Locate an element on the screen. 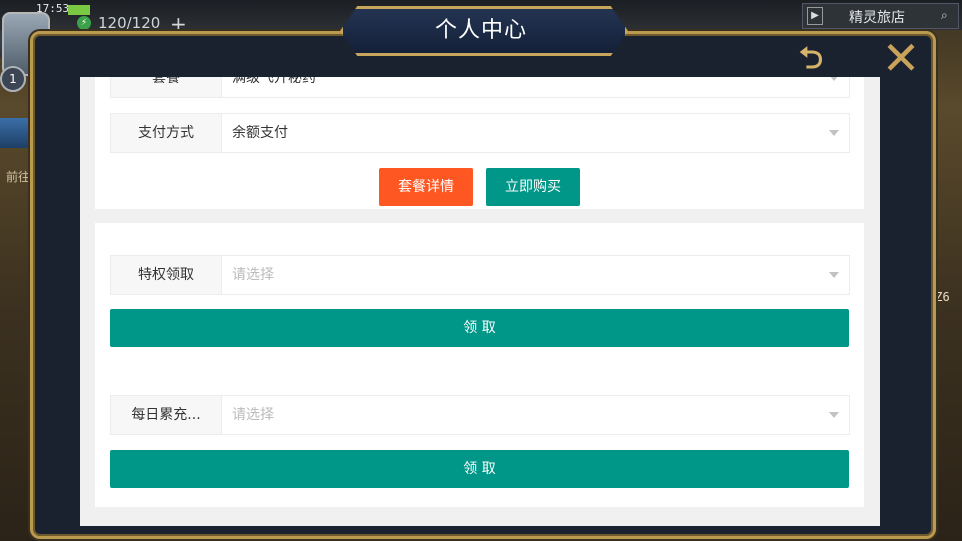  payment-select: 支付方式 余额支付 is located at coordinates (480, 133).